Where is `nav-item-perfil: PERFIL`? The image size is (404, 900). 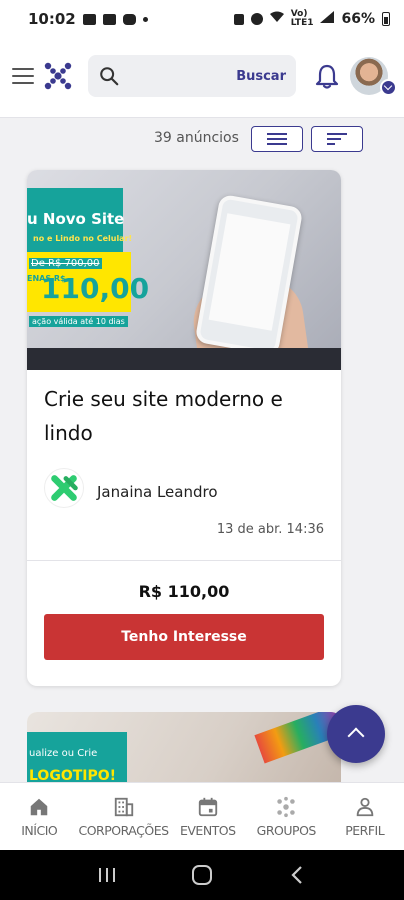 nav-item-perfil: PERFIL is located at coordinates (365, 816).